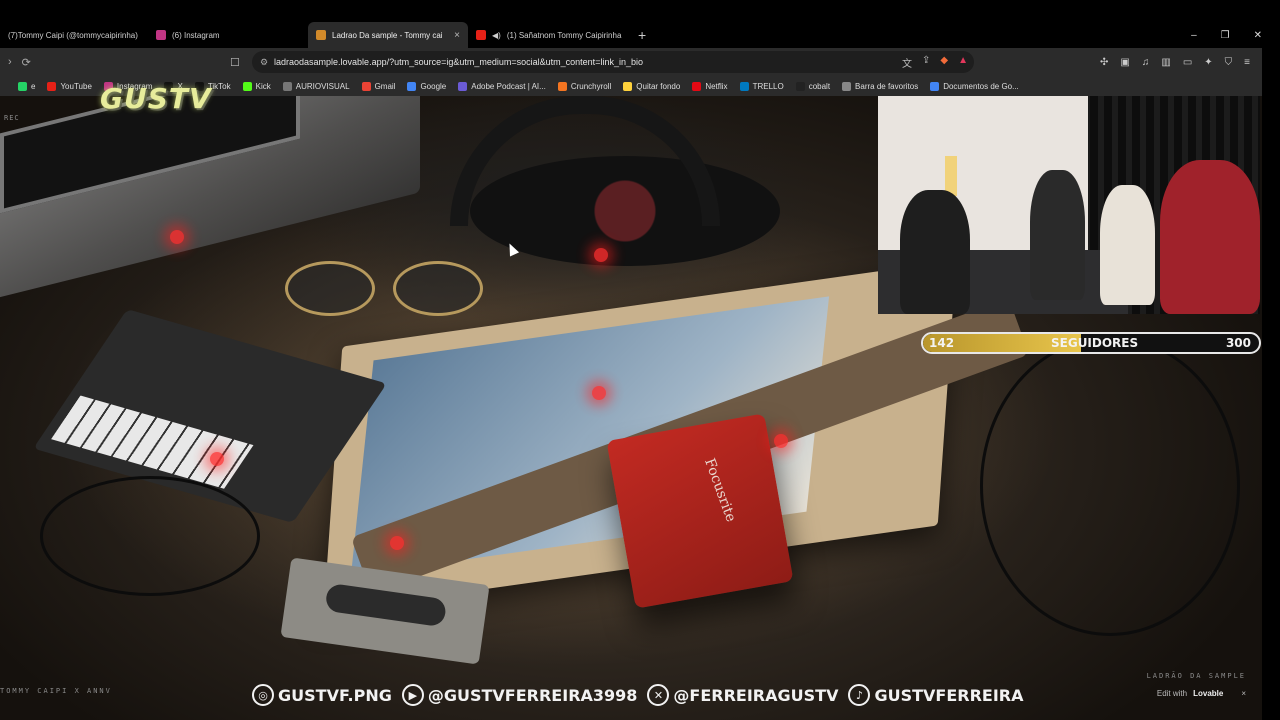 This screenshot has width=1280, height=720. Describe the element at coordinates (658, 695) in the screenshot. I see `x-icon: ✕` at that location.